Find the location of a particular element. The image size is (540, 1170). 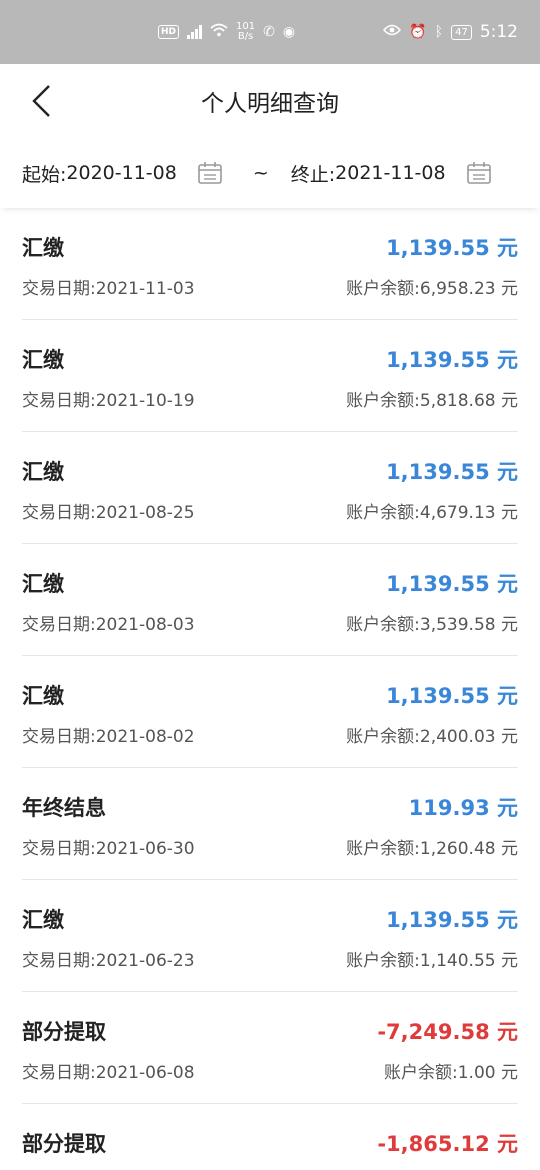

status-left: HD 101 B/s ✆ ◉ is located at coordinates (226, 32).